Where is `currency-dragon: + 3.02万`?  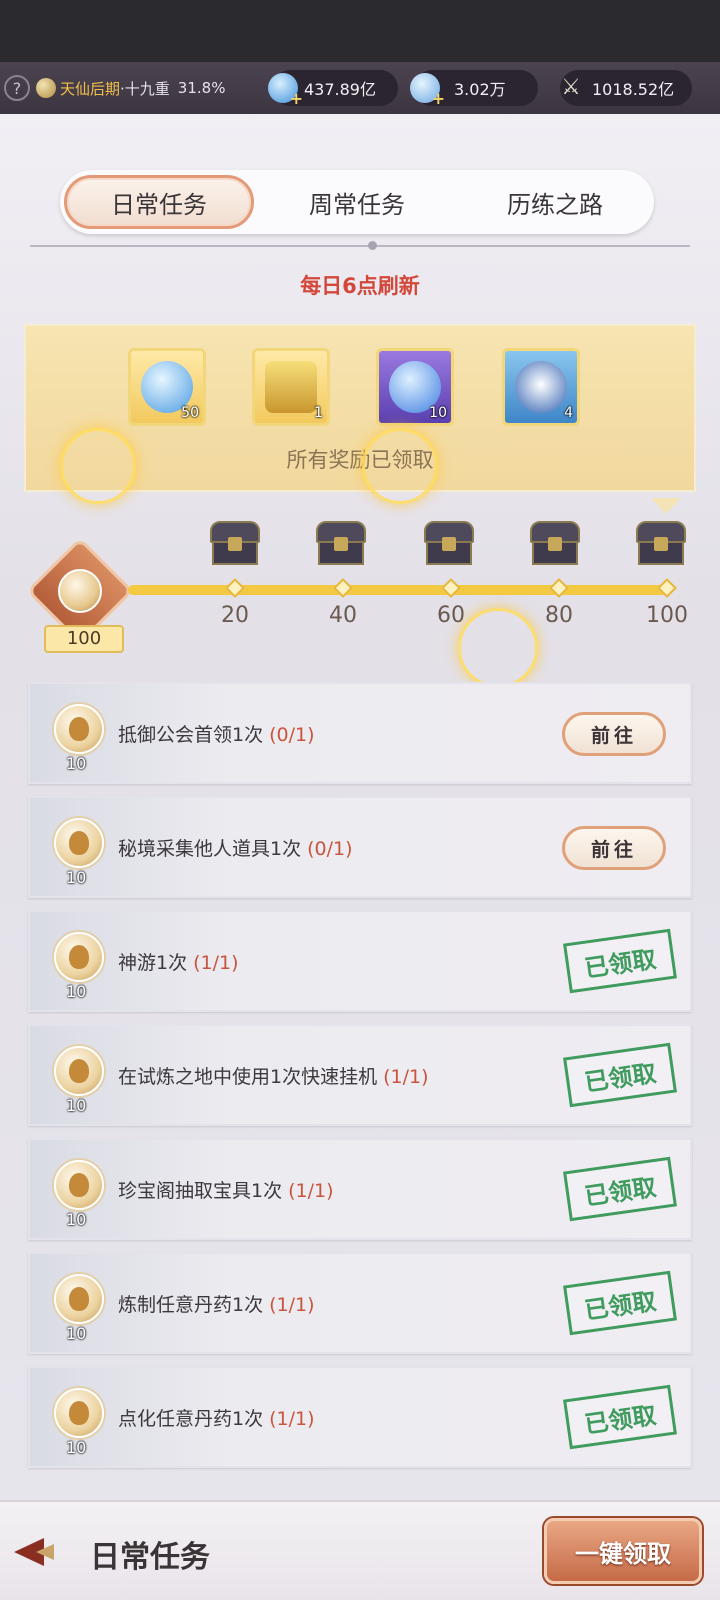 currency-dragon: + 3.02万 is located at coordinates (474, 89).